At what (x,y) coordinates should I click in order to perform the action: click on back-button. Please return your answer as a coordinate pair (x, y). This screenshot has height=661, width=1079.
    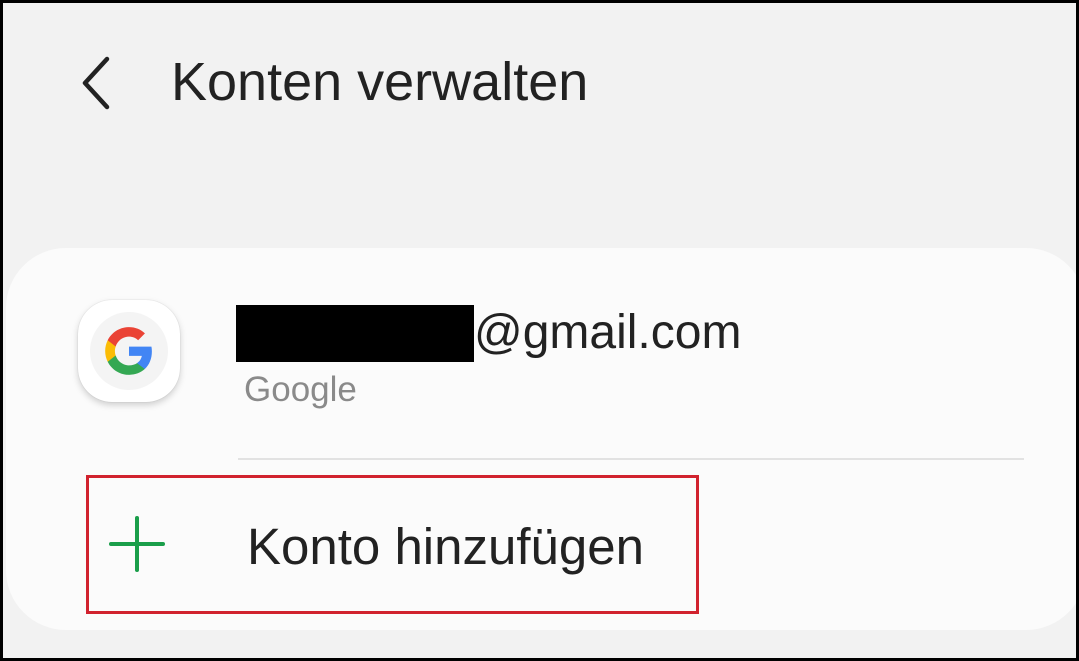
    Looking at the image, I should click on (97, 83).